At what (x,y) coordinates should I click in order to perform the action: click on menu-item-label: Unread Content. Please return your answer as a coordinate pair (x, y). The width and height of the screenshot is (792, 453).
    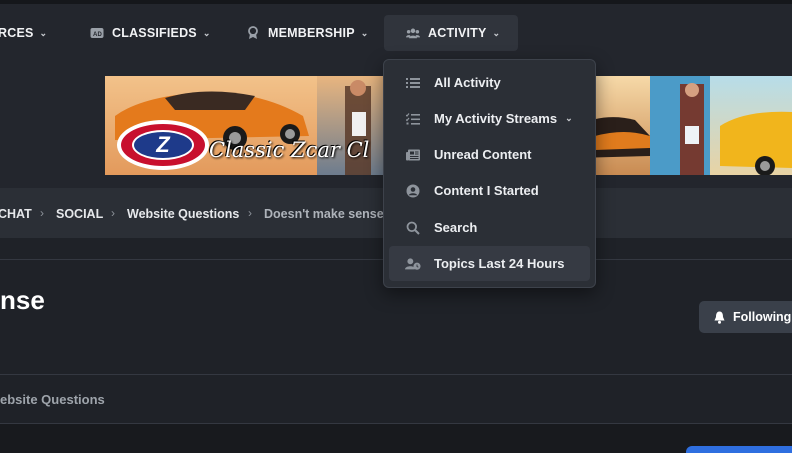
    Looking at the image, I should click on (483, 154).